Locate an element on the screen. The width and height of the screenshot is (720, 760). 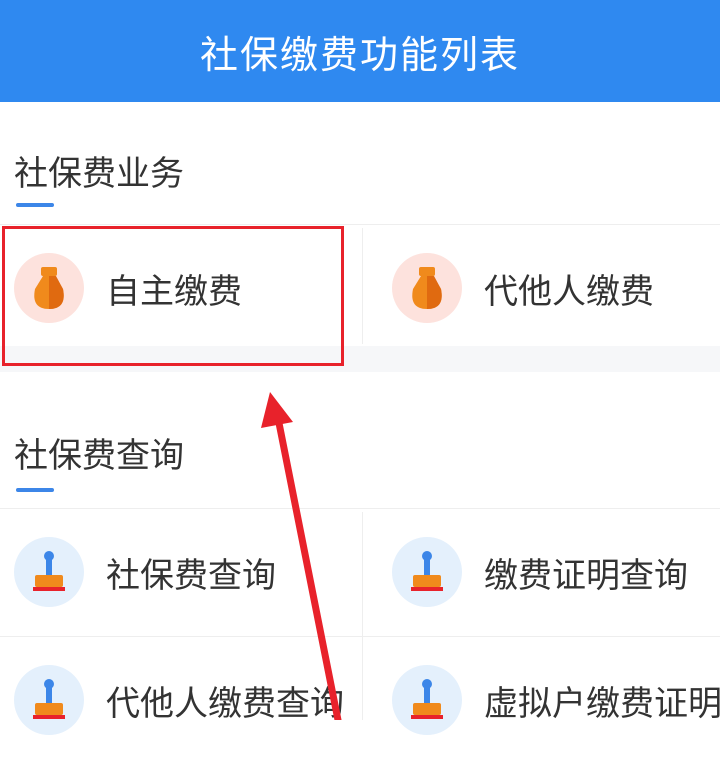
section-title-query: 社保费查询 is located at coordinates (99, 456).